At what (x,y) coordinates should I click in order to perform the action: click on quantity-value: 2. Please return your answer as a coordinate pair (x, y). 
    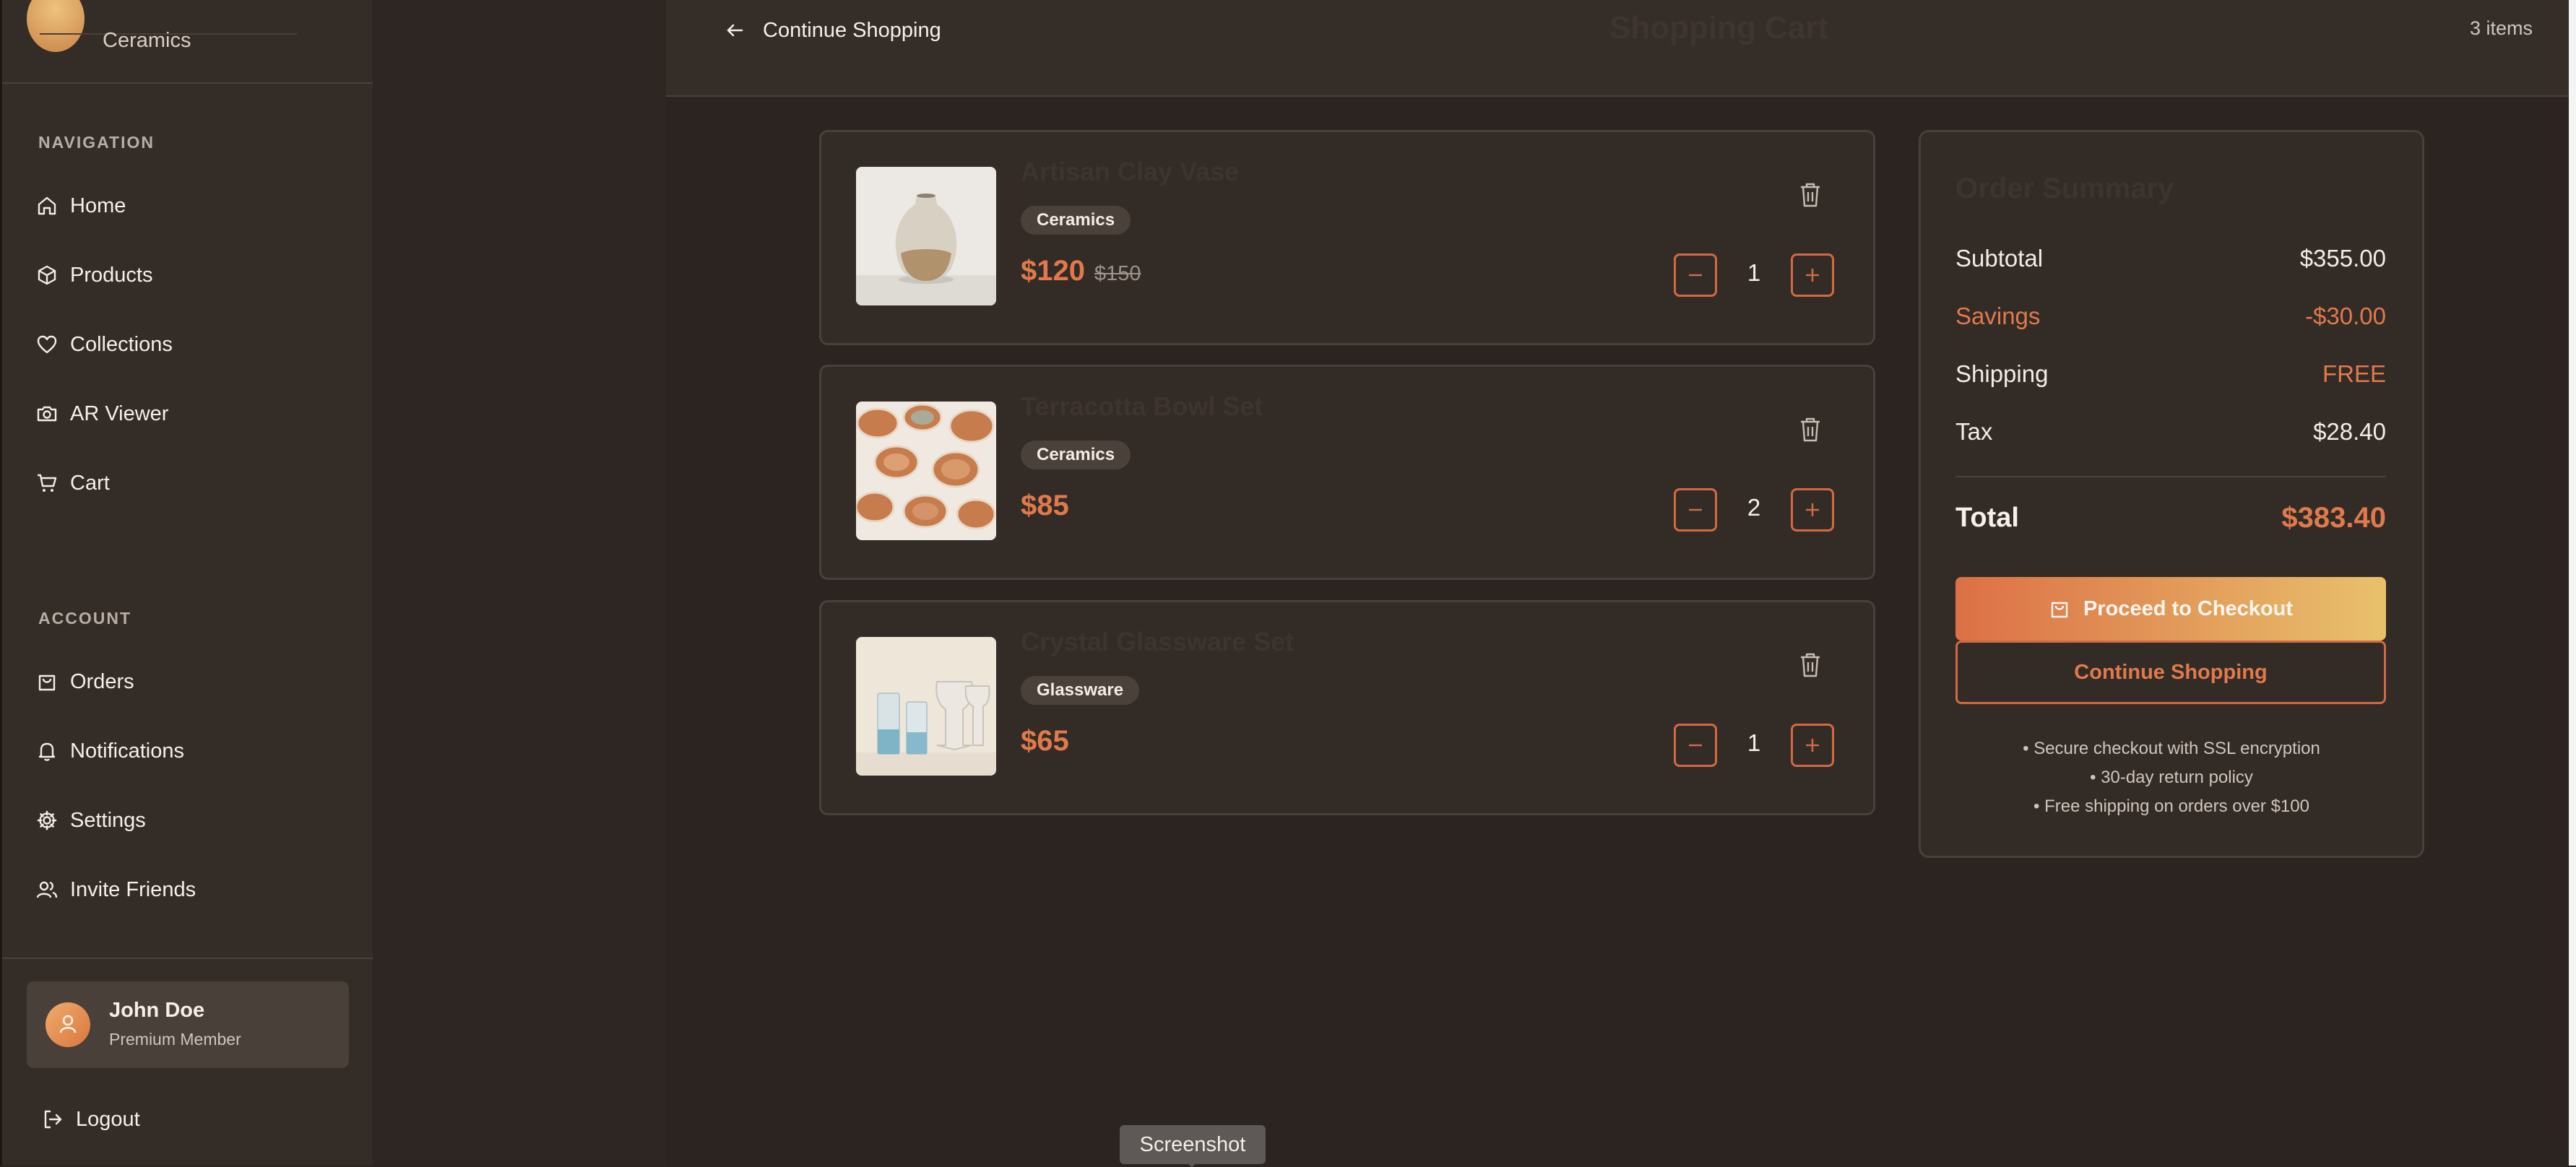
    Looking at the image, I should click on (1754, 507).